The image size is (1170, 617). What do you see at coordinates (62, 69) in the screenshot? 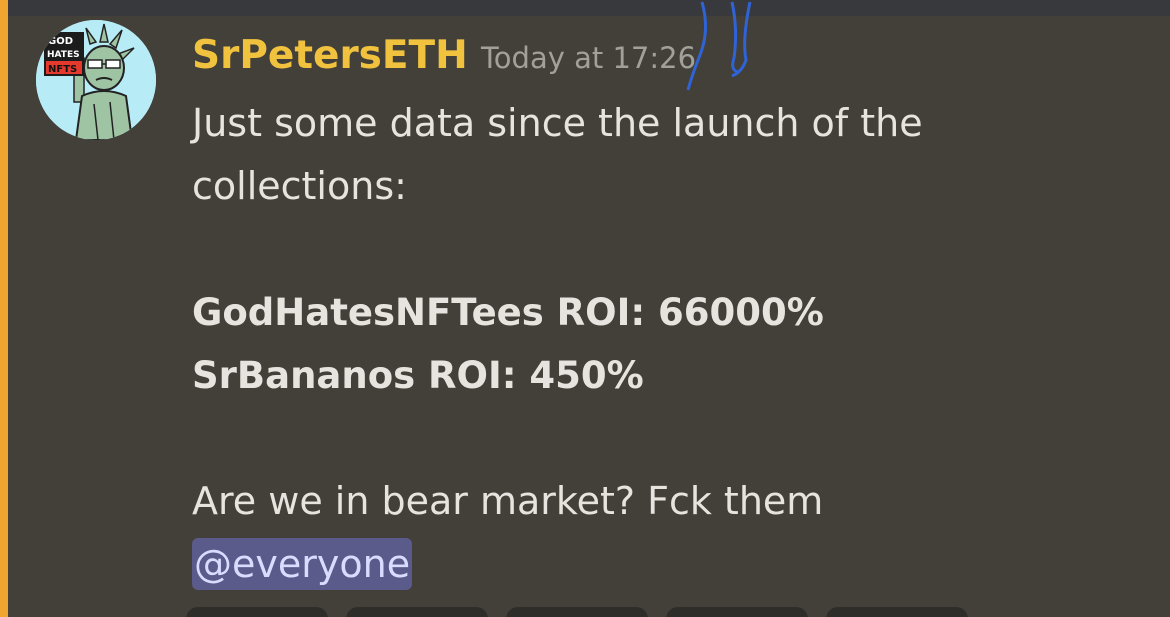
I see `avatar-badge-line-3: NFTS` at bounding box center [62, 69].